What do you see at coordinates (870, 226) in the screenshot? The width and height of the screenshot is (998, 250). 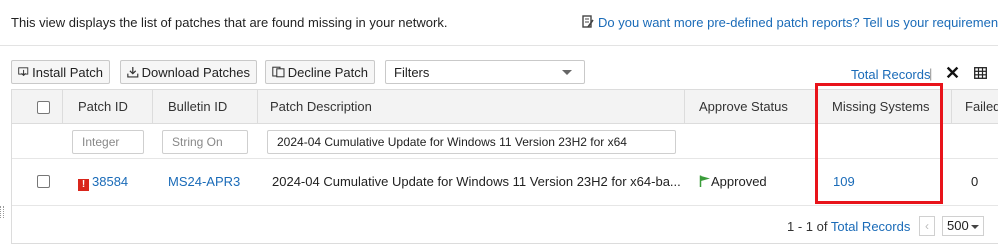 I see `pager-total-records-link: Total Records` at bounding box center [870, 226].